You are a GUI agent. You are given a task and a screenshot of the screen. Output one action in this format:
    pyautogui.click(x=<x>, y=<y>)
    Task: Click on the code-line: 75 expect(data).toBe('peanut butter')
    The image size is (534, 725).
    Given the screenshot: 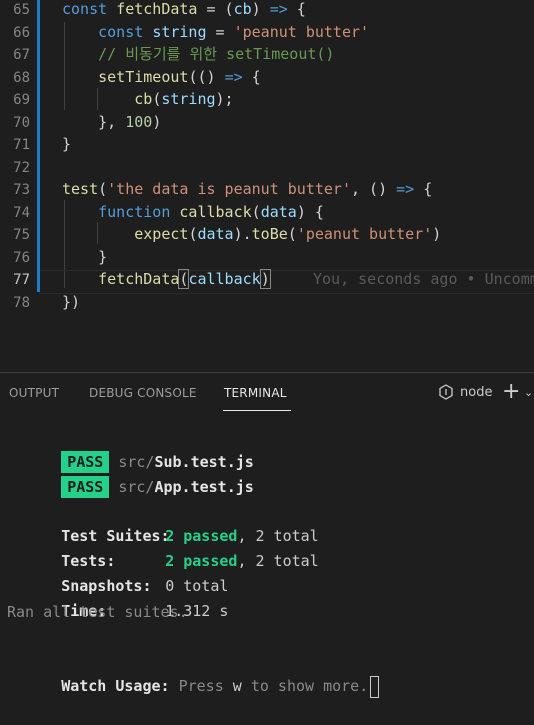 What is the action you would take?
    pyautogui.click(x=220, y=234)
    